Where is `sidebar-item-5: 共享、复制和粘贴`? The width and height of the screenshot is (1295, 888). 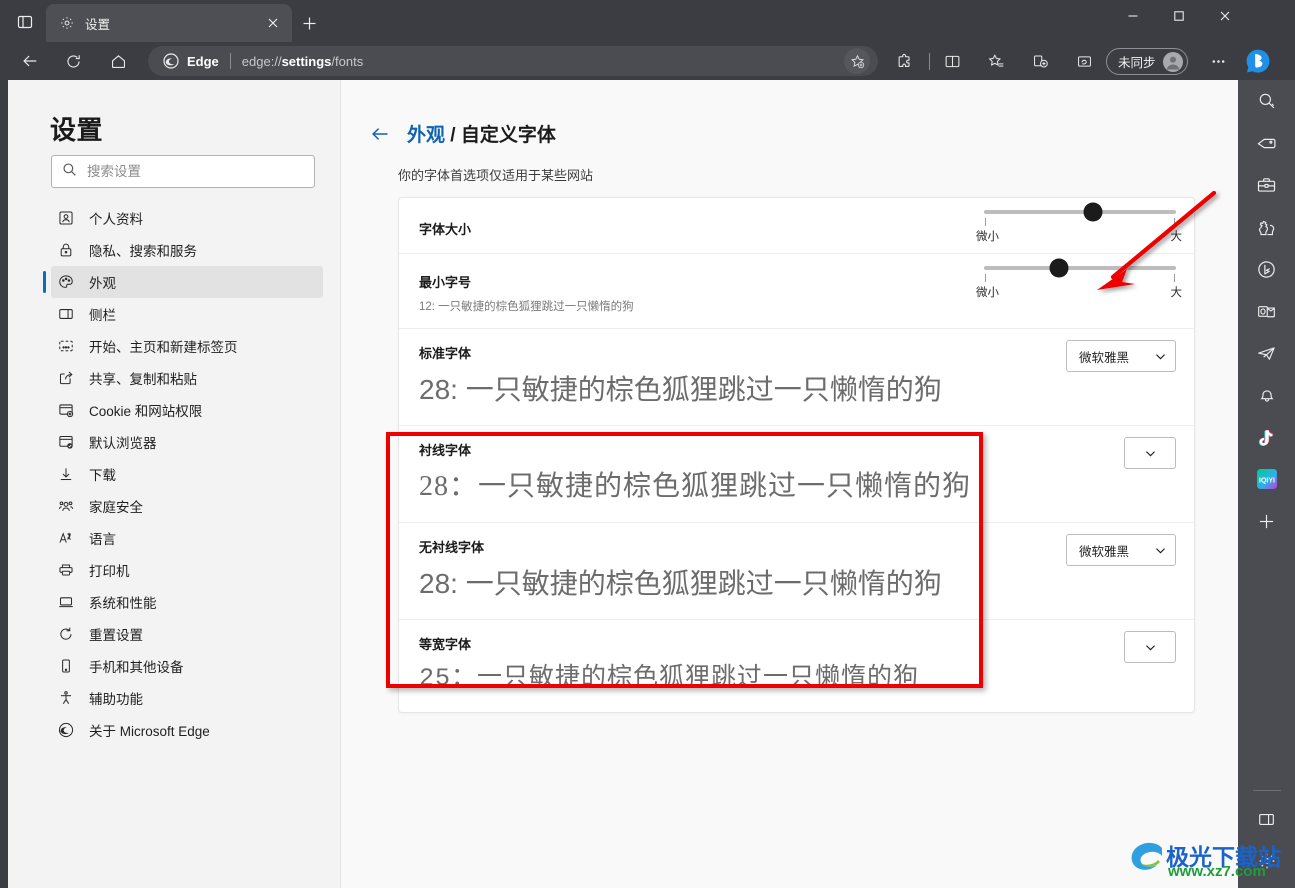 sidebar-item-5: 共享、复制和粘贴 is located at coordinates (187, 378).